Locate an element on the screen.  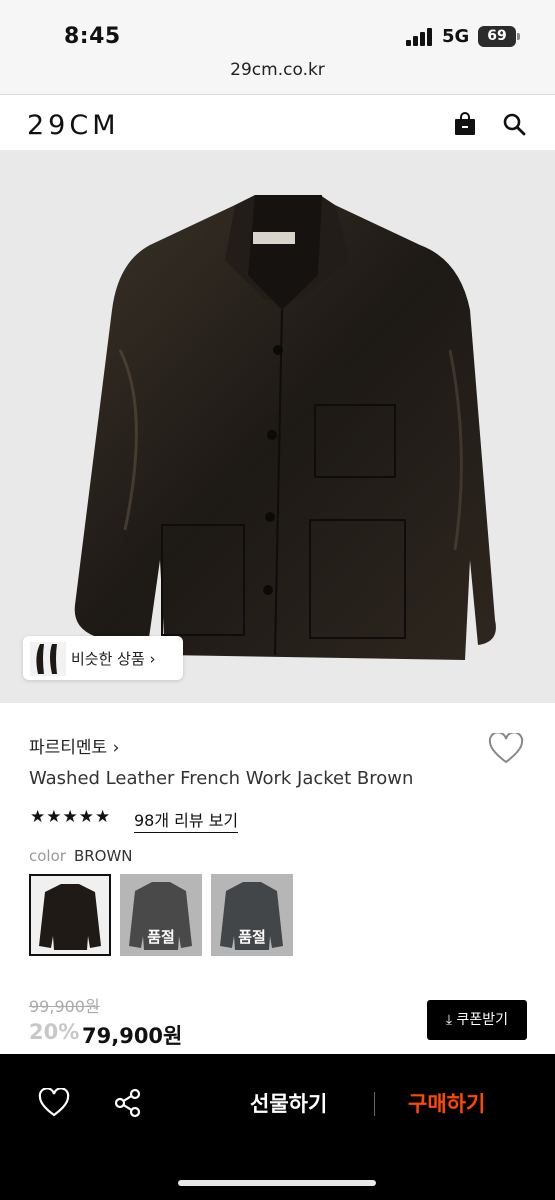
battery-icon: 69 is located at coordinates (499, 36).